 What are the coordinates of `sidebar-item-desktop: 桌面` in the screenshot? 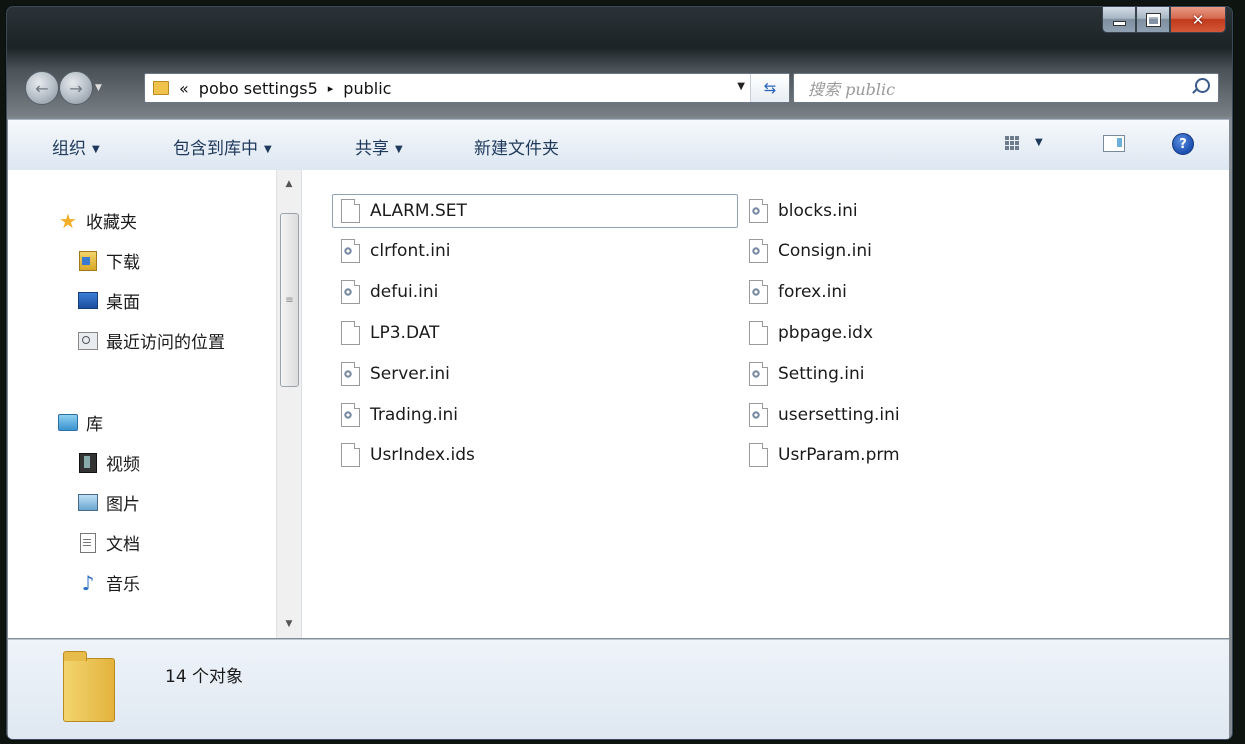 It's located at (109, 300).